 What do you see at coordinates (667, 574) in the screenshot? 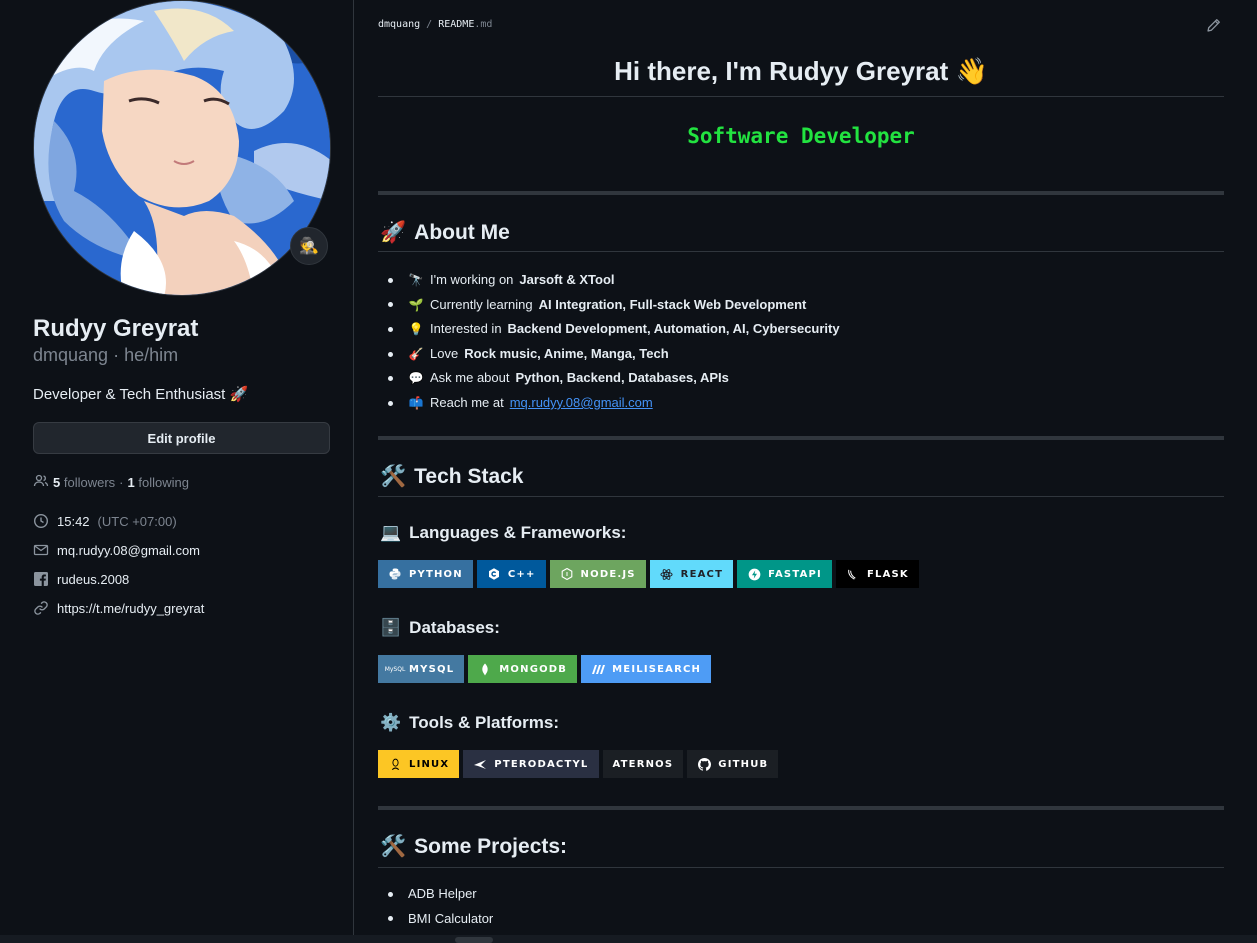
I see `react-icon` at bounding box center [667, 574].